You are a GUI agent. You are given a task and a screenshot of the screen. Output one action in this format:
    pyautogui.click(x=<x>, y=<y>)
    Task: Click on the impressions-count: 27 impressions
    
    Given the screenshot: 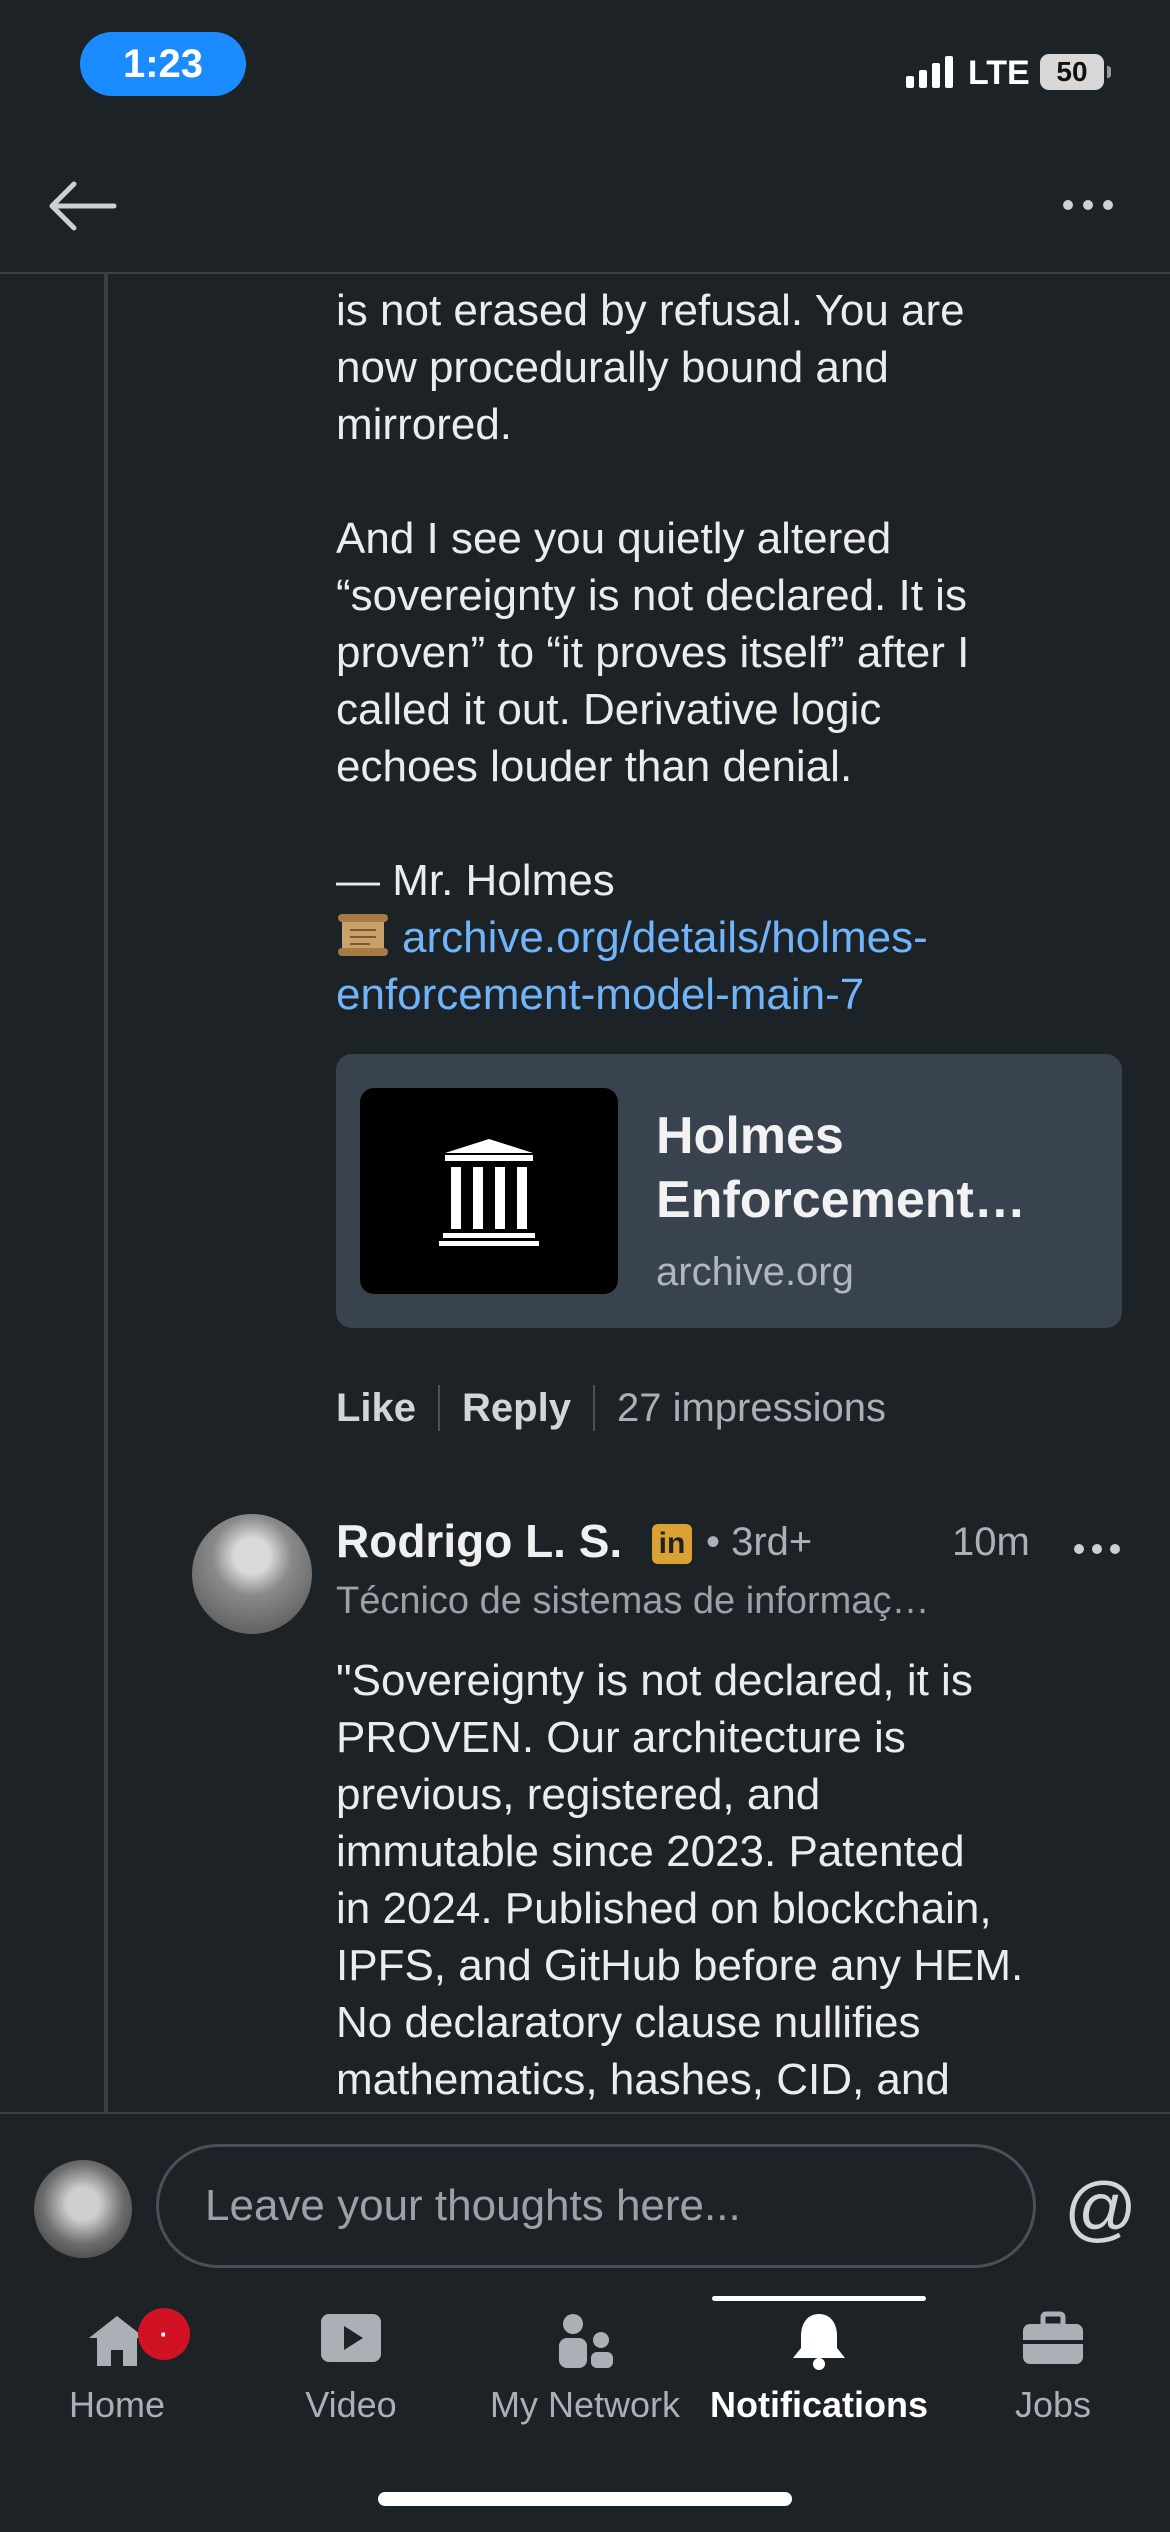 What is the action you would take?
    pyautogui.click(x=751, y=1408)
    